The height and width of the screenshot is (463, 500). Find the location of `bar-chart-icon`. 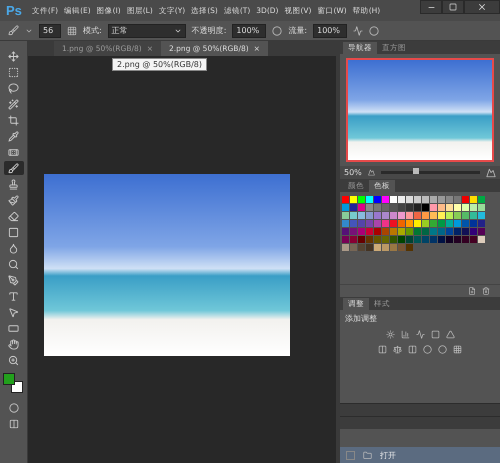

bar-chart-icon is located at coordinates (405, 334).